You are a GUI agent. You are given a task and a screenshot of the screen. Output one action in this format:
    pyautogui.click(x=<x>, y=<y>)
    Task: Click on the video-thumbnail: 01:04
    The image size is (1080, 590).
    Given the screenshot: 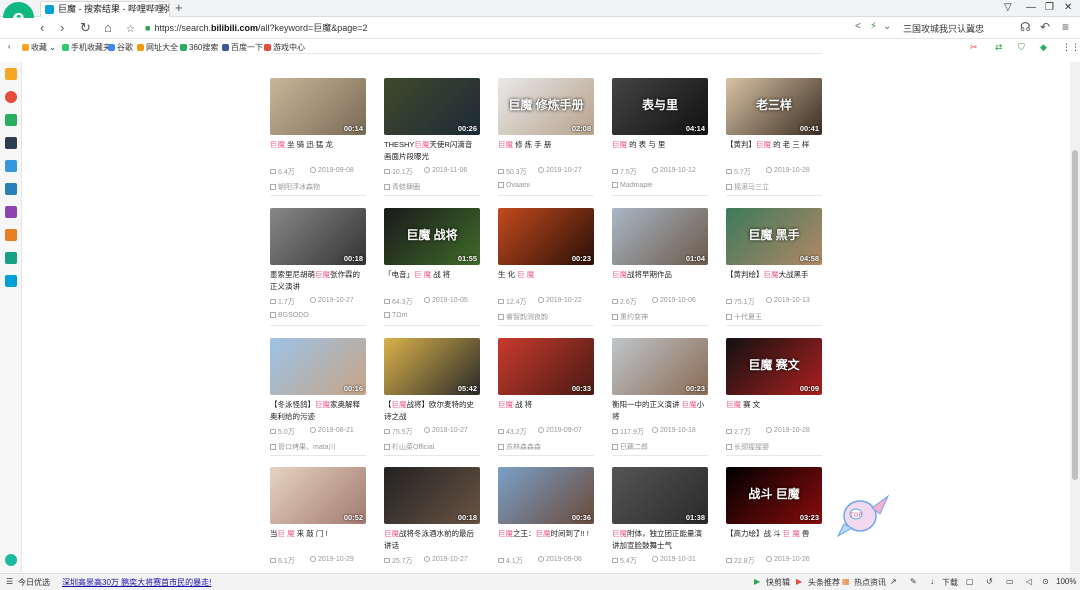 What is the action you would take?
    pyautogui.click(x=660, y=236)
    